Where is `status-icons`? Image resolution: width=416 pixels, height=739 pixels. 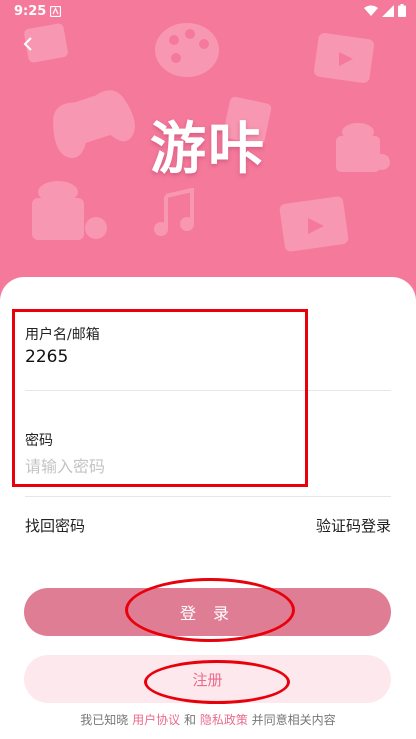
status-icons is located at coordinates (385, 10).